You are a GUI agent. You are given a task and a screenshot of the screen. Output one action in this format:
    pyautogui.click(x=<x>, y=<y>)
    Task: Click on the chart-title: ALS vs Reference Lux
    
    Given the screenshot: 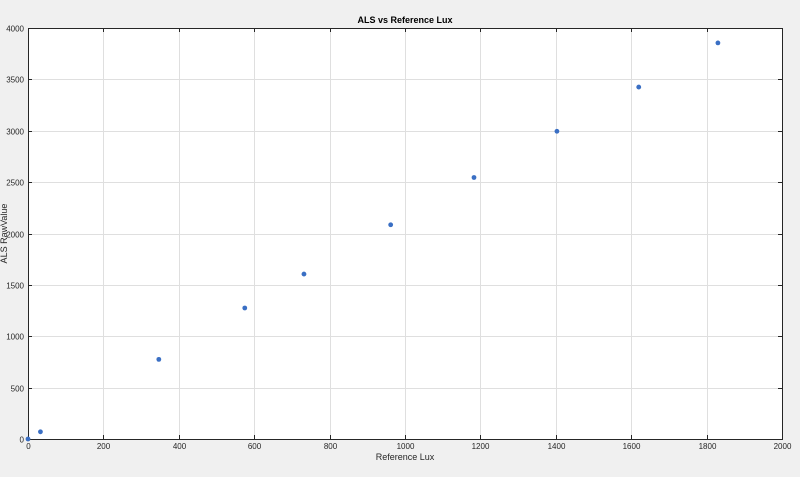 What is the action you would take?
    pyautogui.click(x=404, y=20)
    